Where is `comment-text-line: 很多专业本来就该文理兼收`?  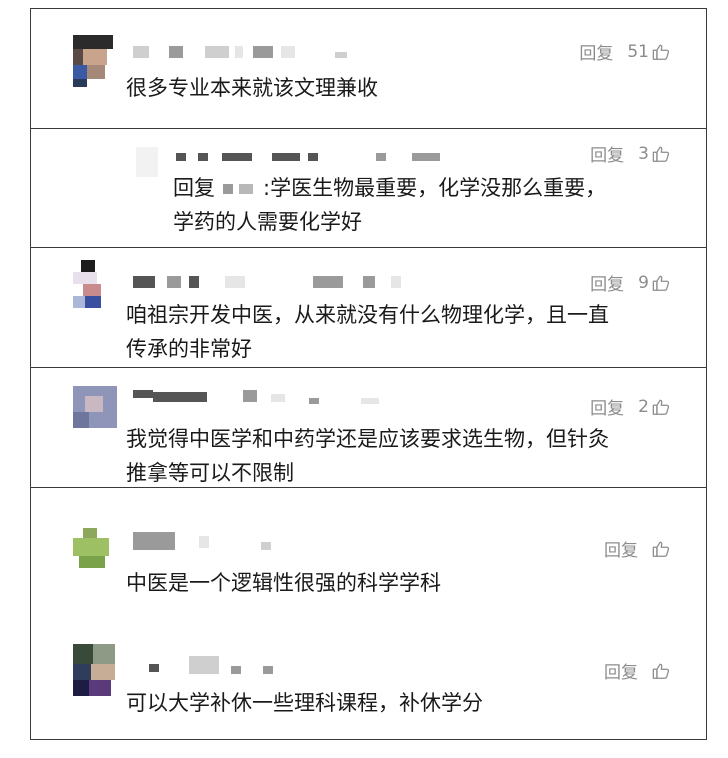 comment-text-line: 很多专业本来就该文理兼收 is located at coordinates (252, 88).